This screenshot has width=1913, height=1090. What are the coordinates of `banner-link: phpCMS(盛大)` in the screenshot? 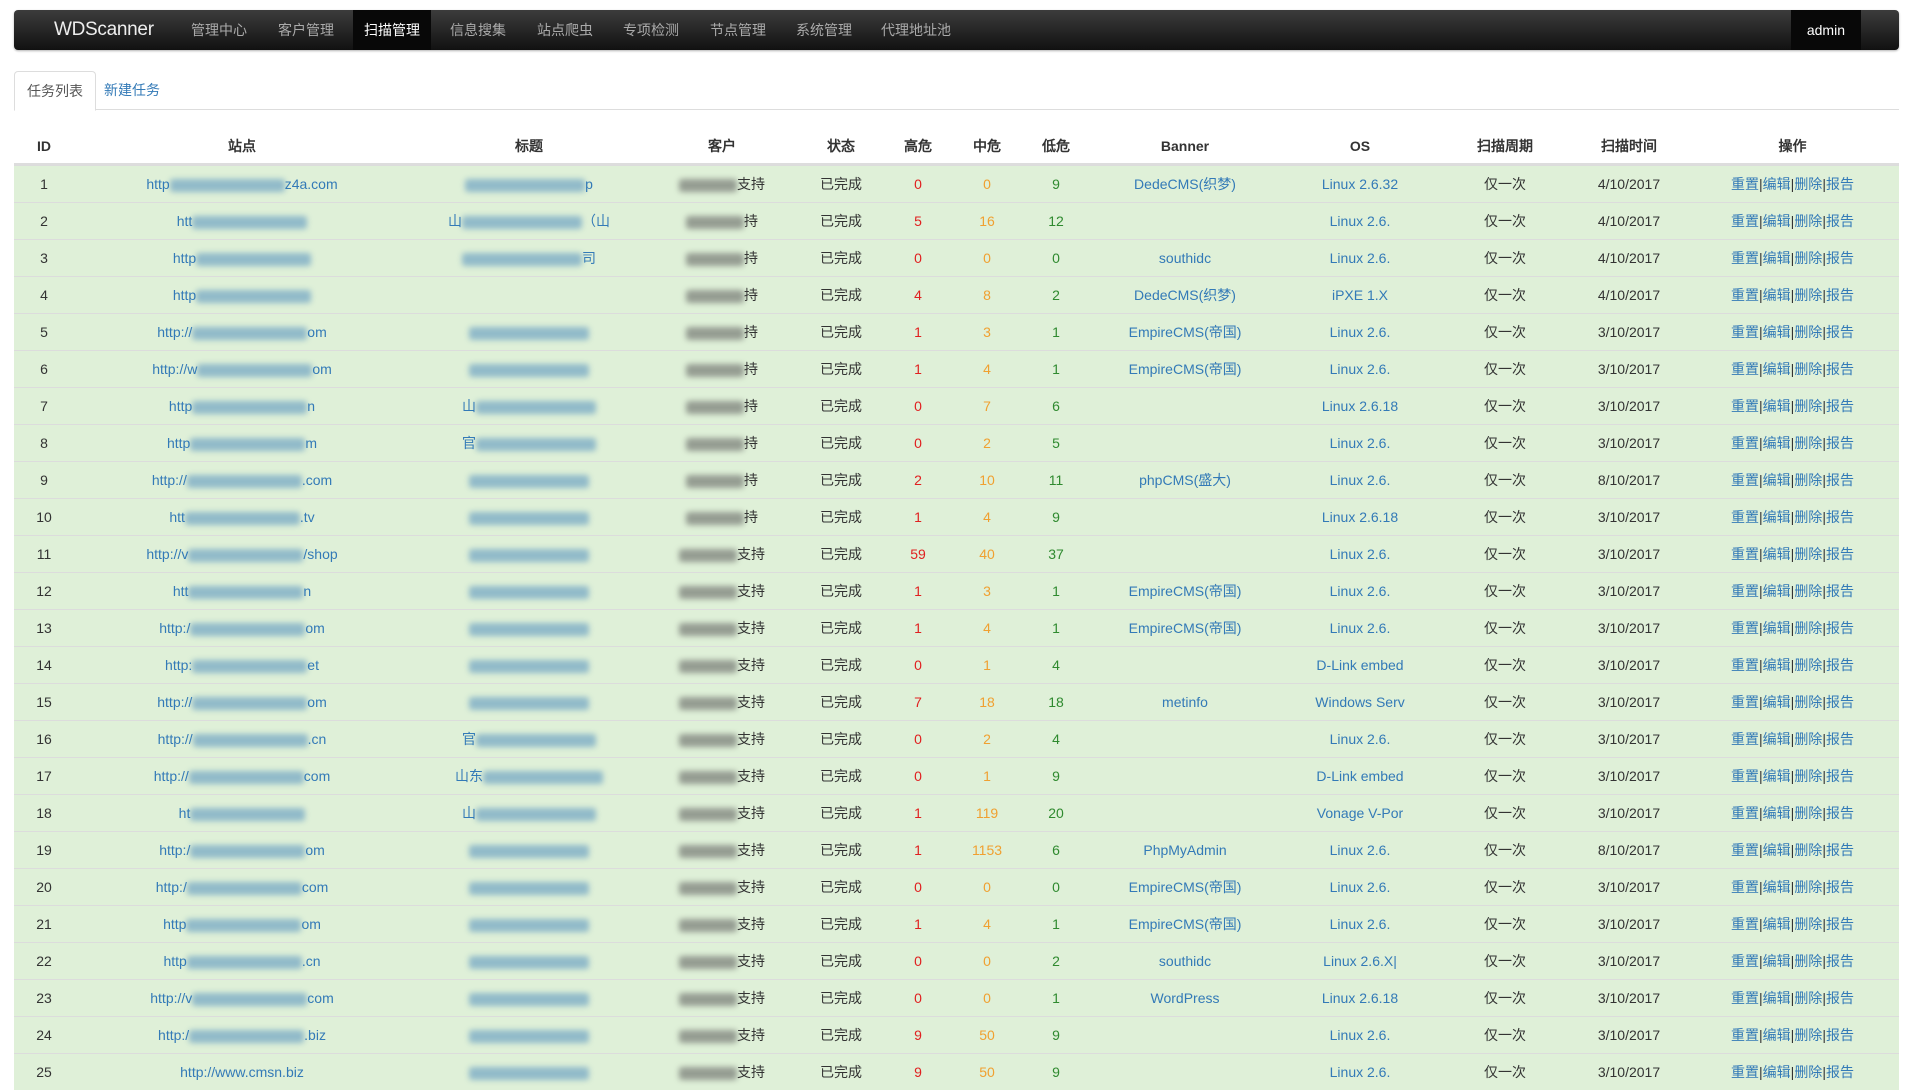 It's located at (1185, 480).